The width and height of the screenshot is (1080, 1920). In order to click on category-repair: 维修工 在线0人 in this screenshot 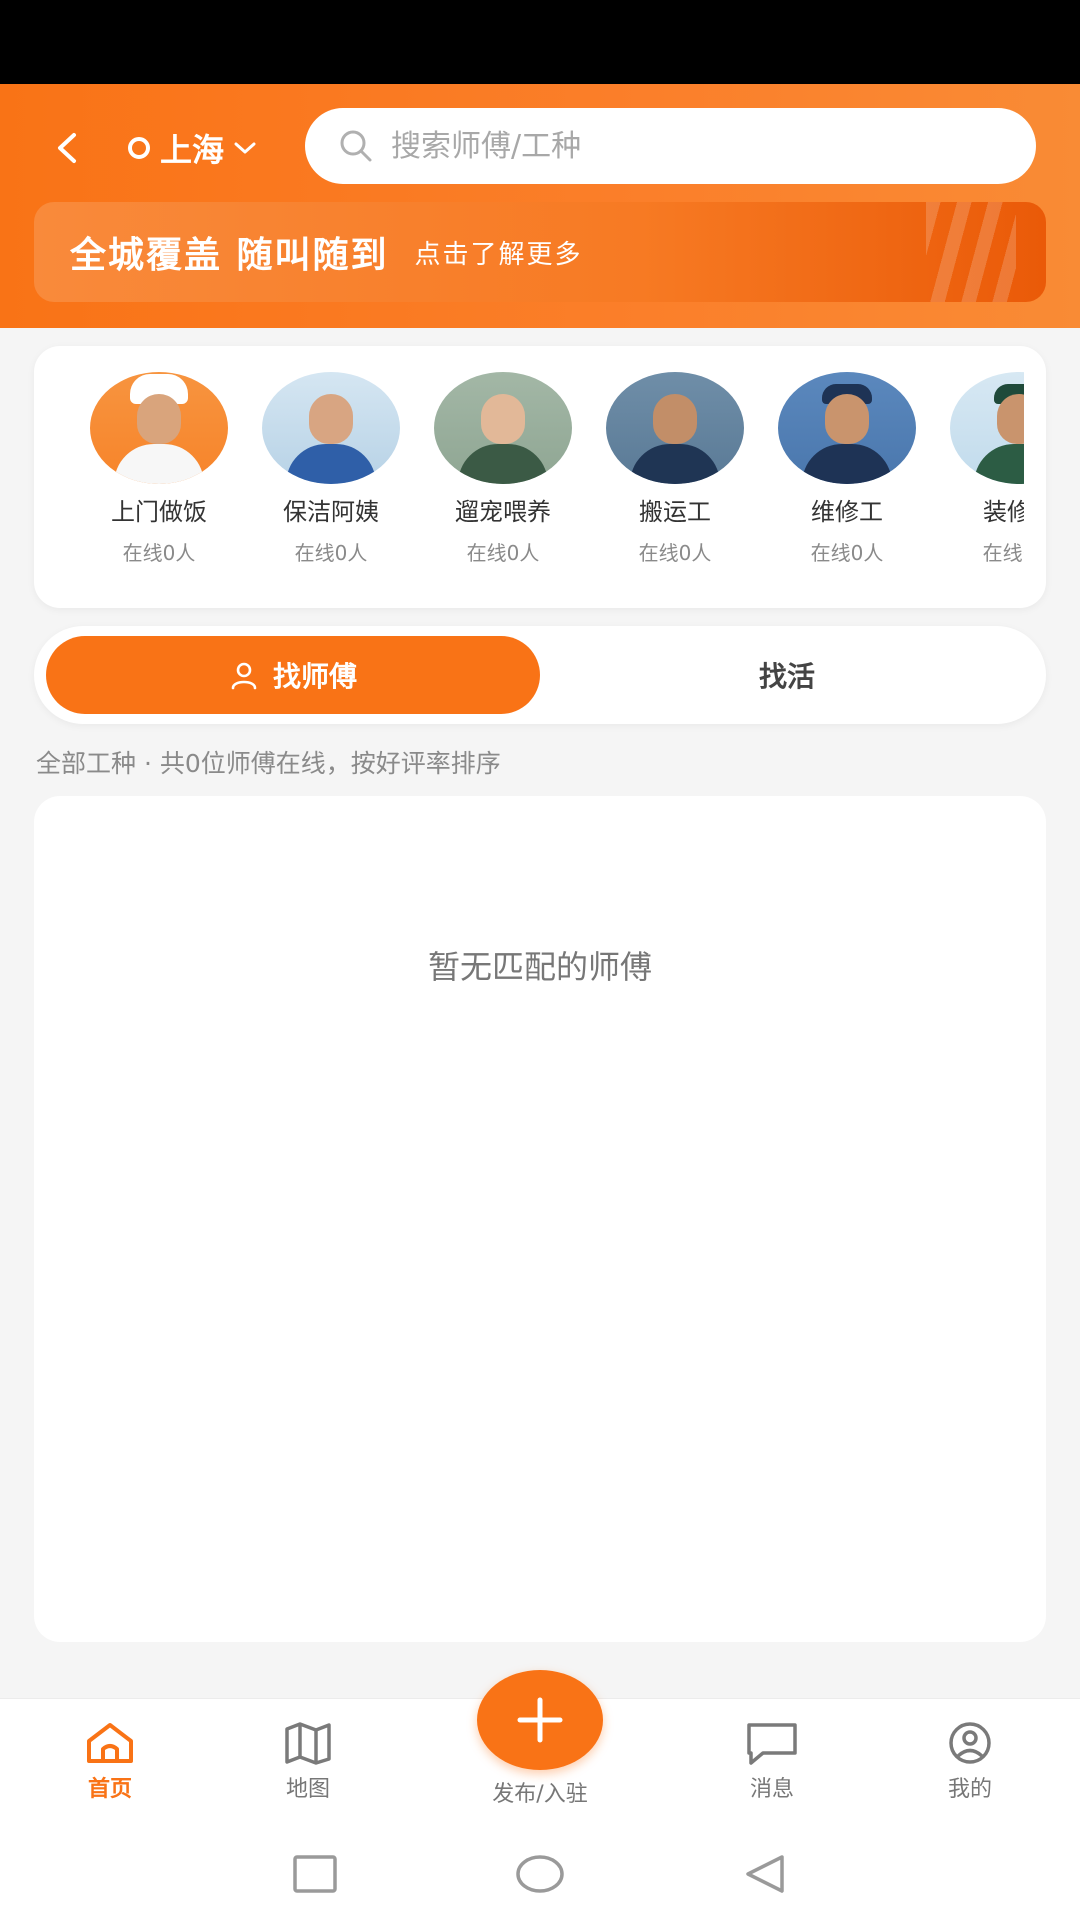, I will do `click(847, 482)`.